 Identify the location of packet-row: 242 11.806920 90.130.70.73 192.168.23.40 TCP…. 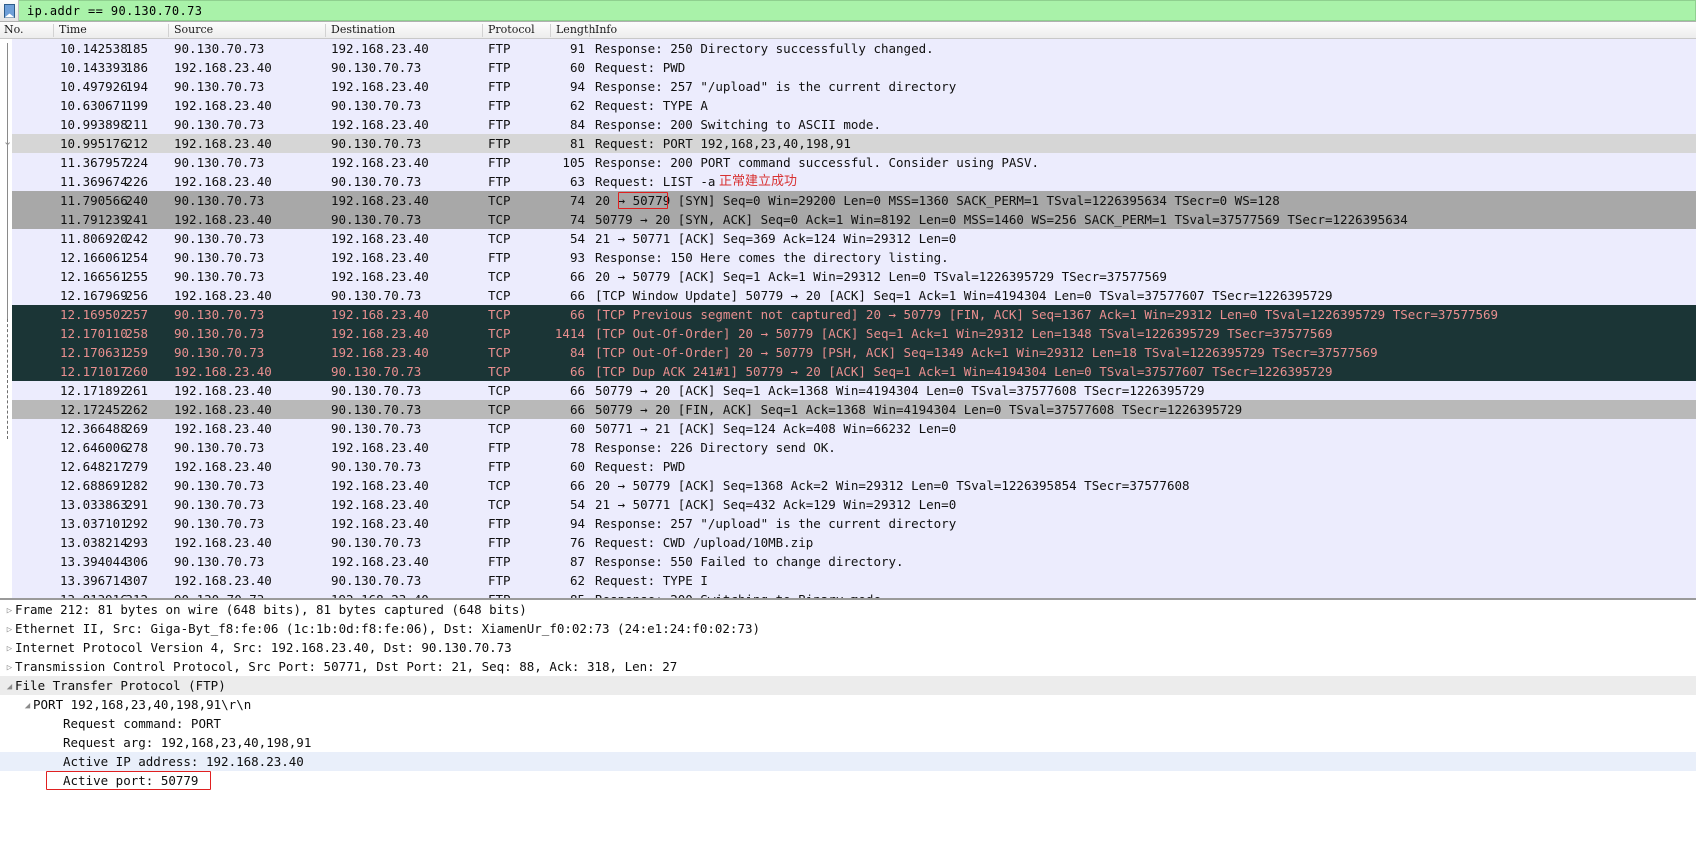
(848, 238).